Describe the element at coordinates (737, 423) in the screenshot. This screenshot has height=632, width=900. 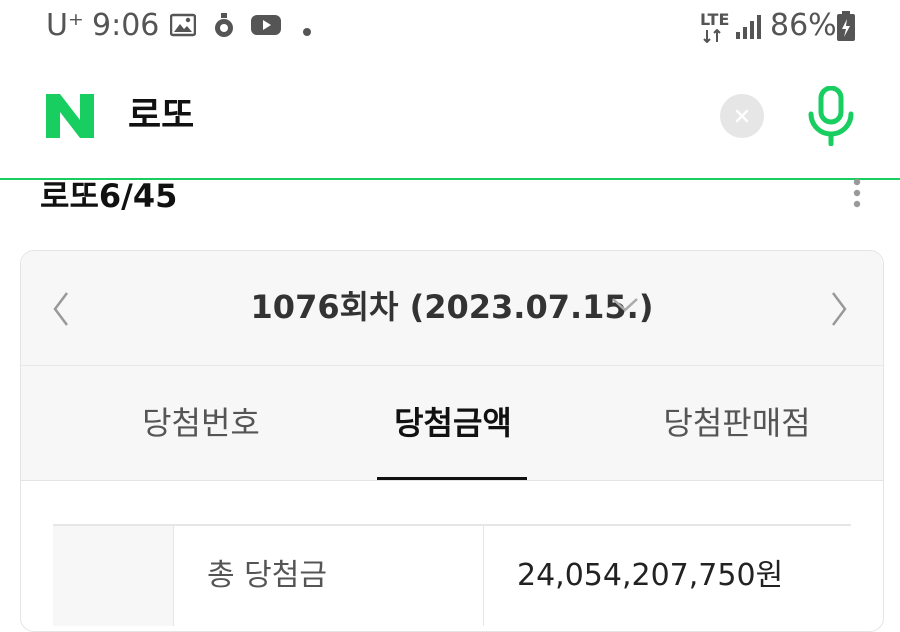
I see `tab-winning-stores: 당첨판매점` at that location.